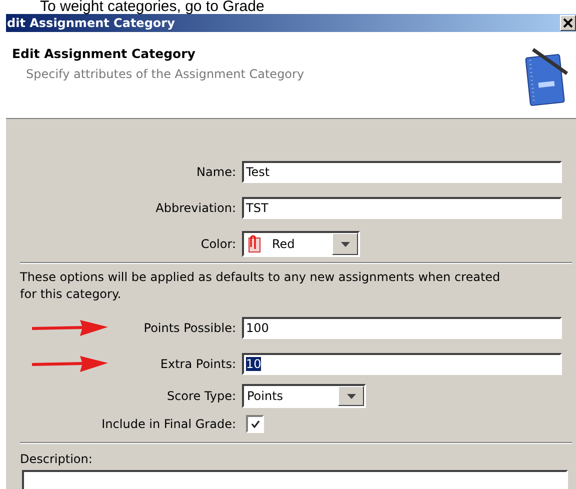 The width and height of the screenshot is (576, 489). Describe the element at coordinates (90, 23) in the screenshot. I see `window-title: dit Assignment Category` at that location.